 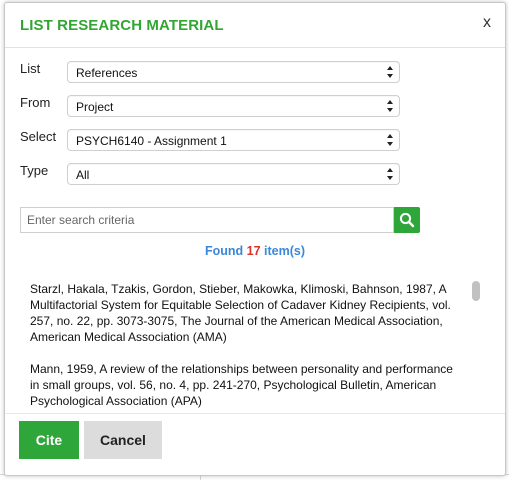 What do you see at coordinates (30, 68) in the screenshot?
I see `list-label: List` at bounding box center [30, 68].